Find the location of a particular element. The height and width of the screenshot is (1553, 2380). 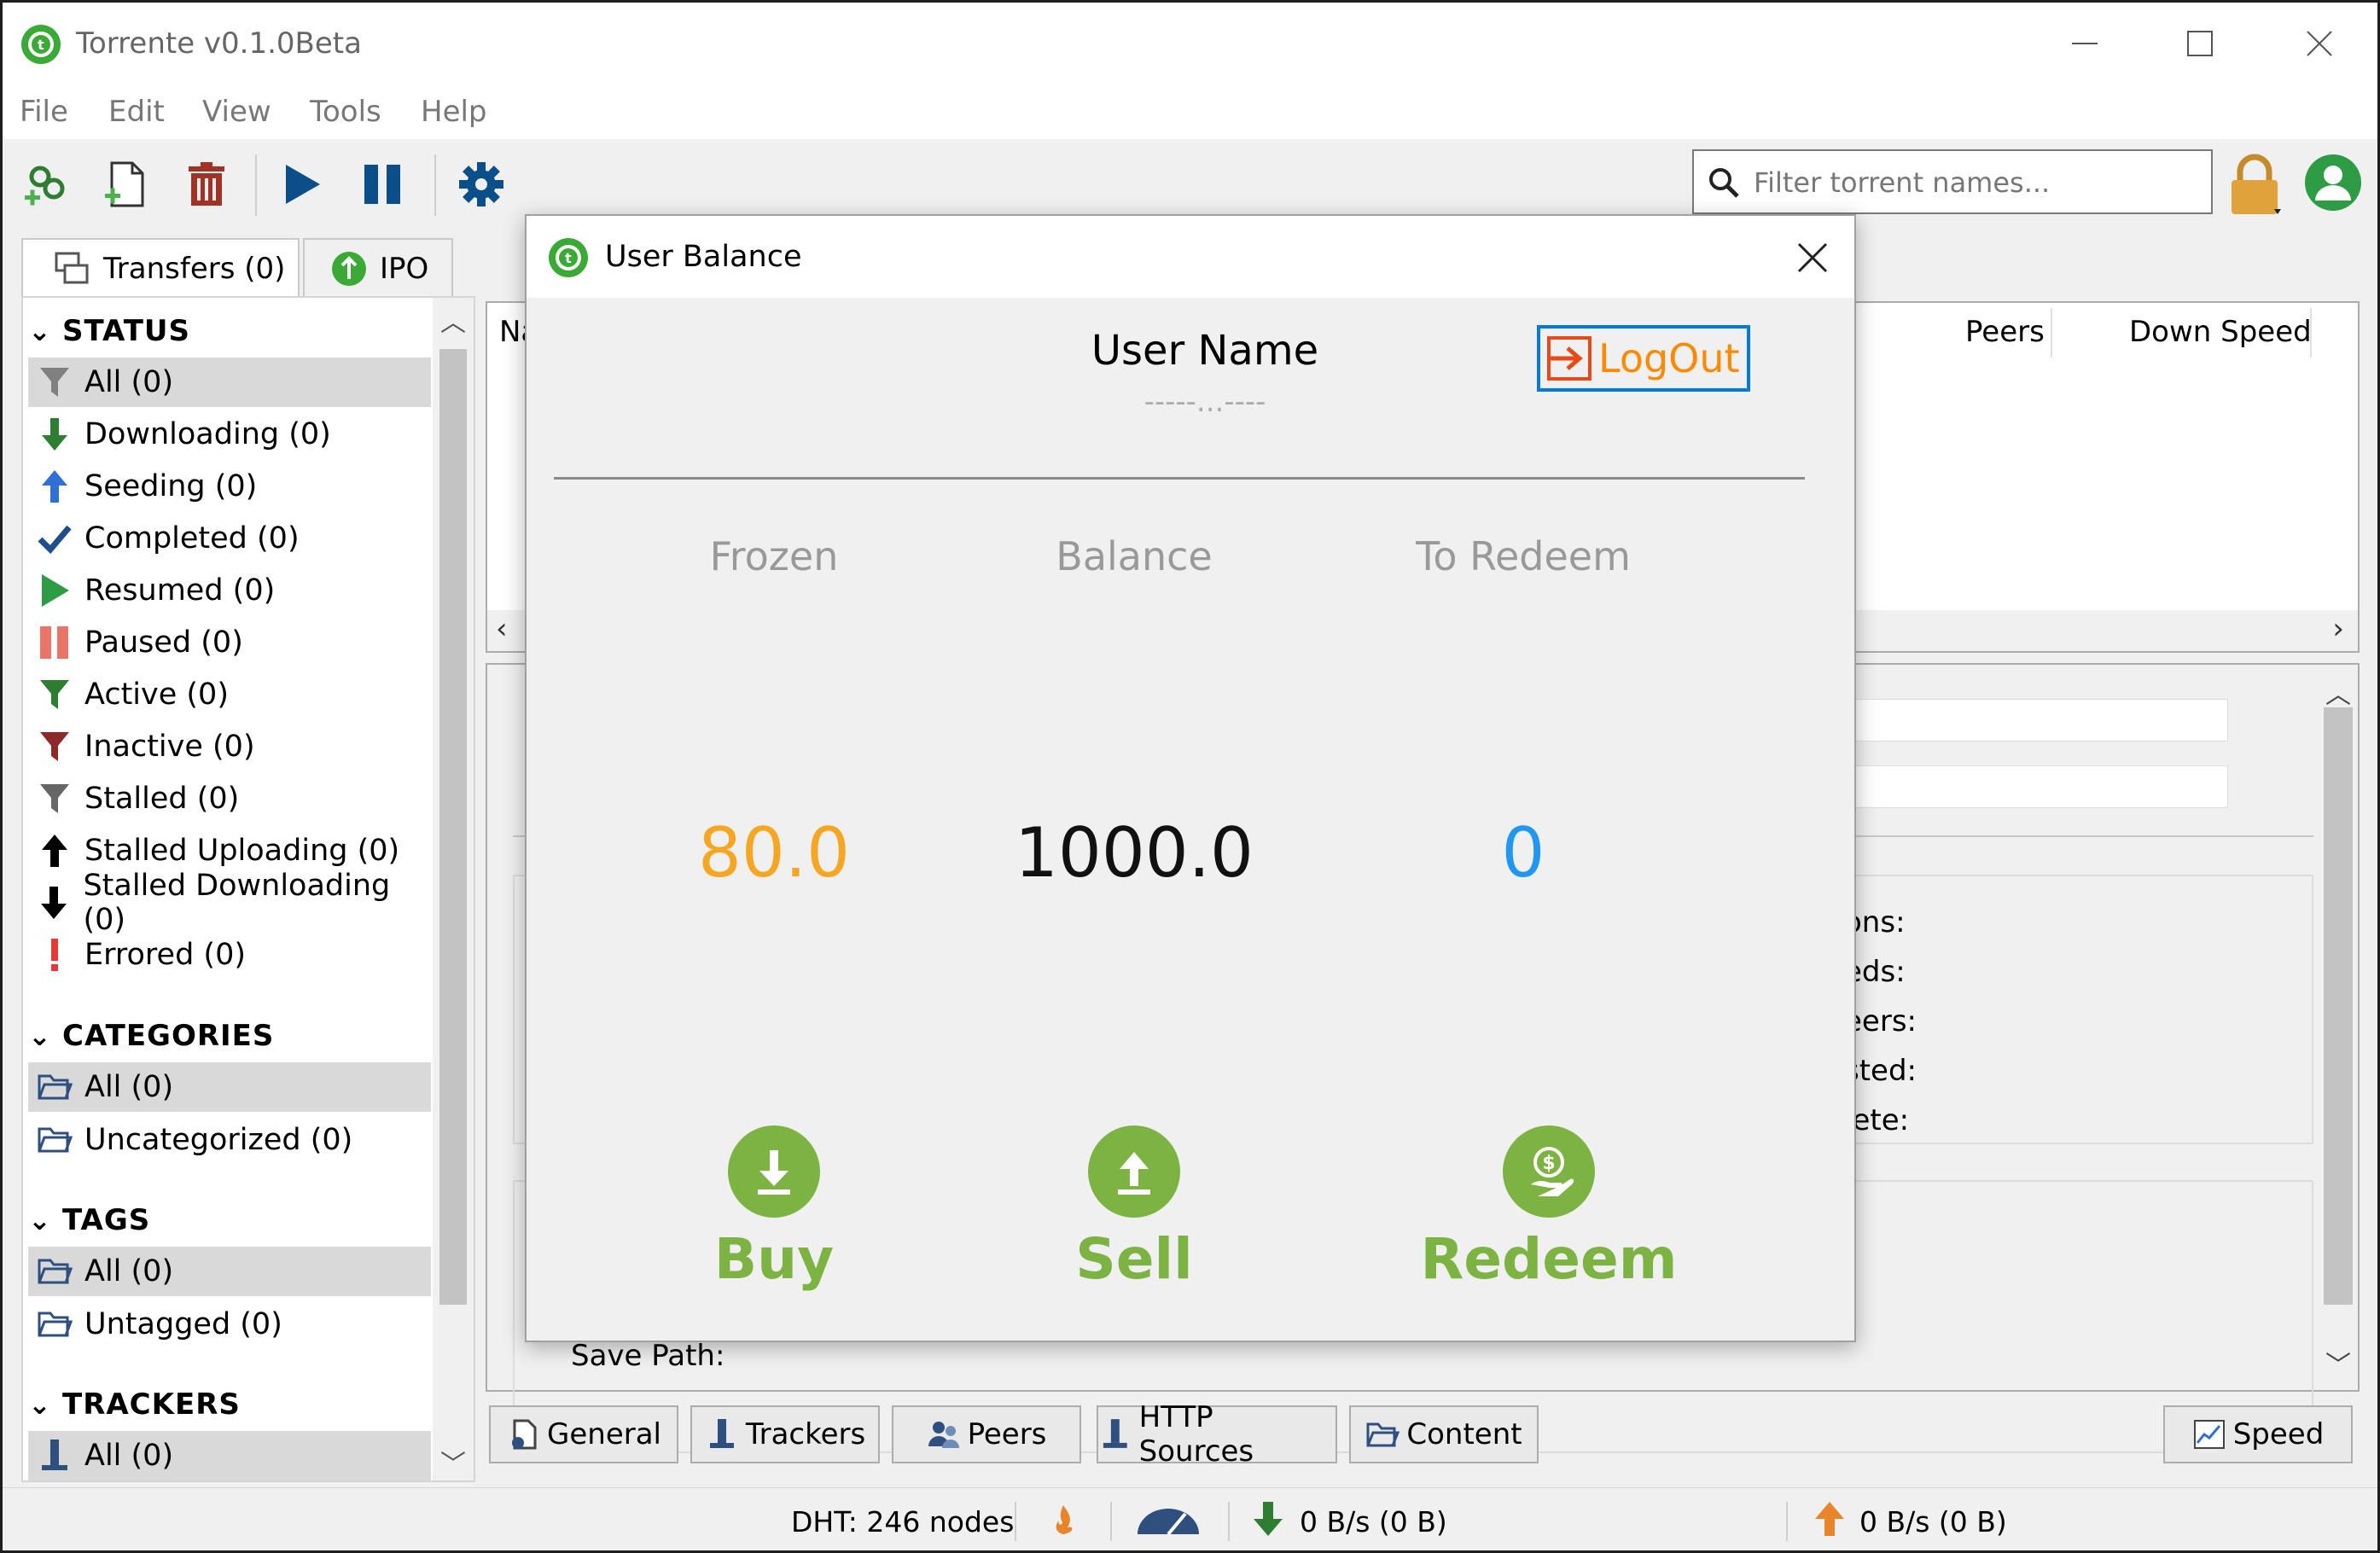

category-uncategorized: Uncategorized (0) is located at coordinates (230, 1140).